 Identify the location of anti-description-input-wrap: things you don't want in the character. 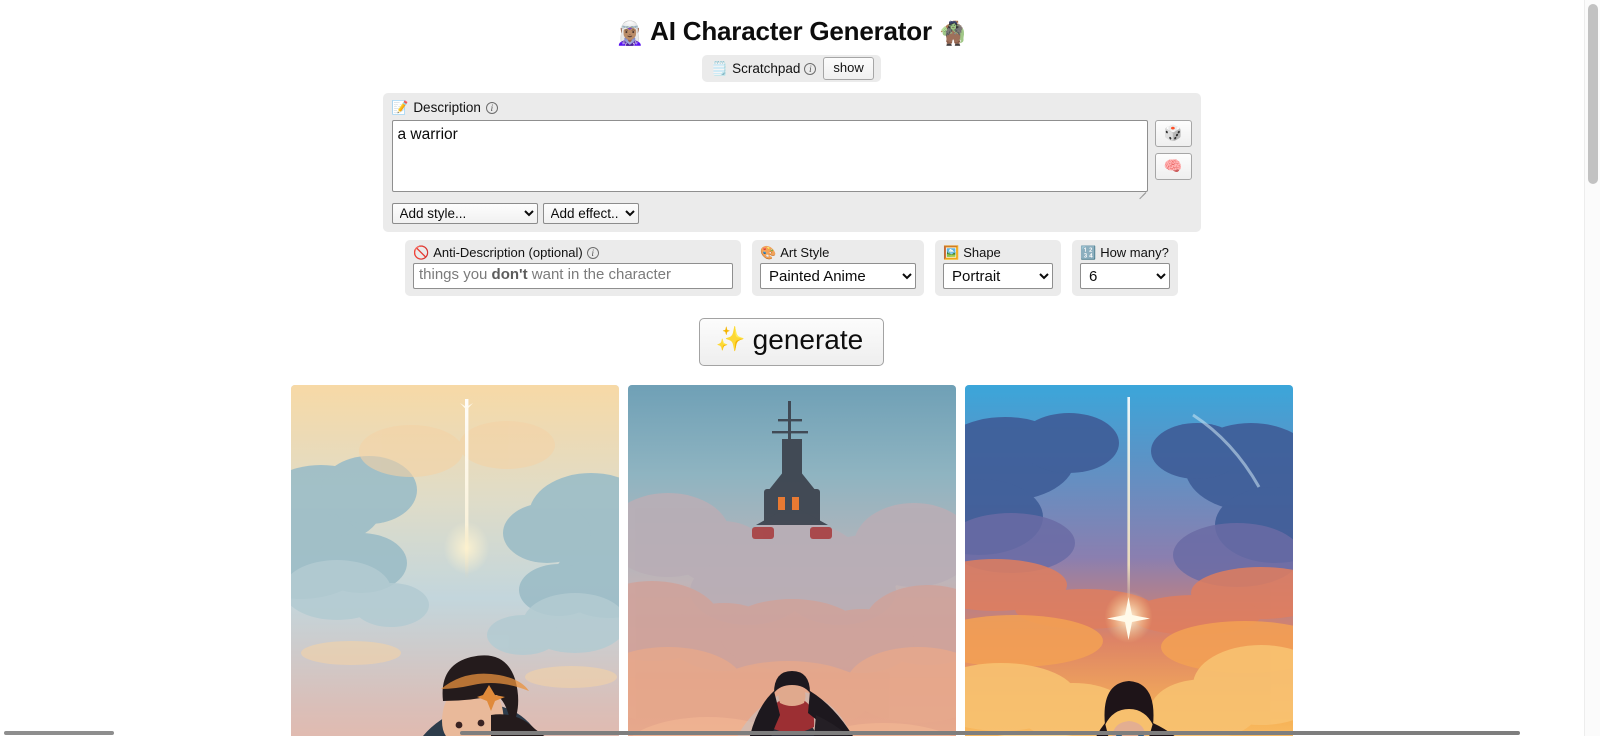
(573, 276).